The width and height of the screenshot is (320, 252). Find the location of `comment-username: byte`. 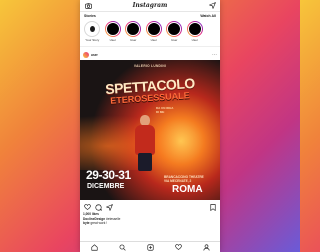

comment-username: byte is located at coordinates (86, 223).